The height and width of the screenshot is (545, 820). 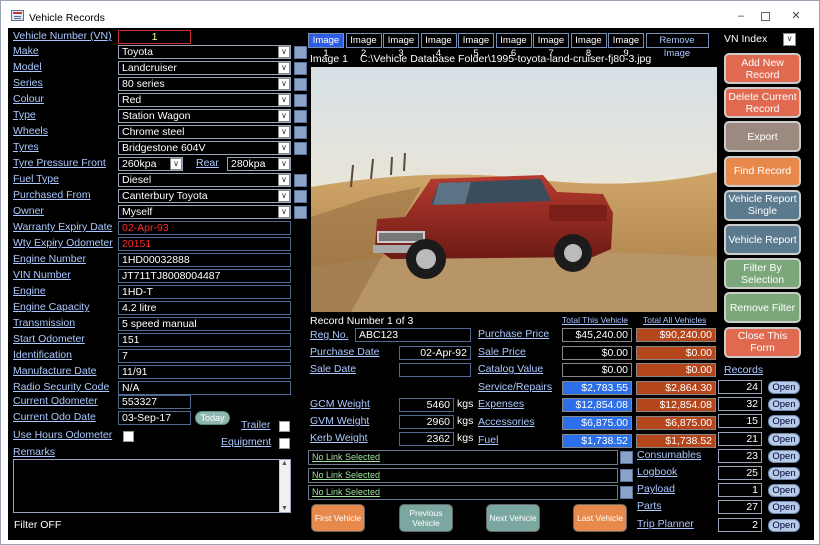 I want to click on gcm-weight-field: 5460, so click(x=426, y=405).